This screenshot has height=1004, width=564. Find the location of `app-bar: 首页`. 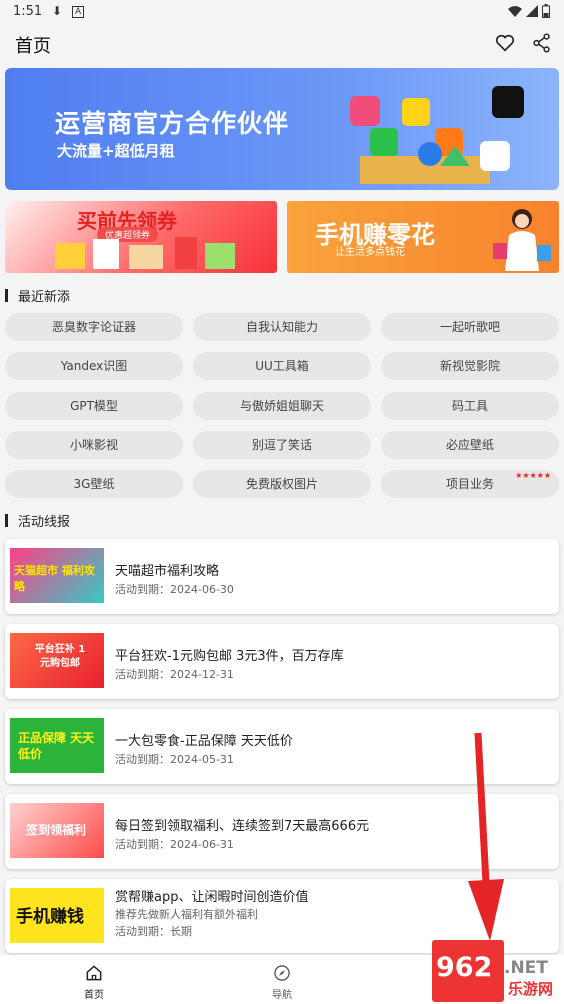

app-bar: 首页 is located at coordinates (282, 44).